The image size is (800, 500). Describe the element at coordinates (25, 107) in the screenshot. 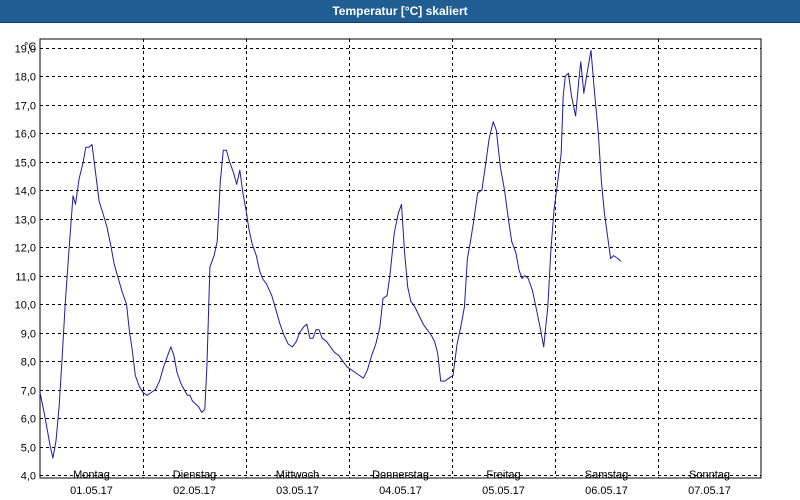

I see `y-tick-label: 17,0` at that location.